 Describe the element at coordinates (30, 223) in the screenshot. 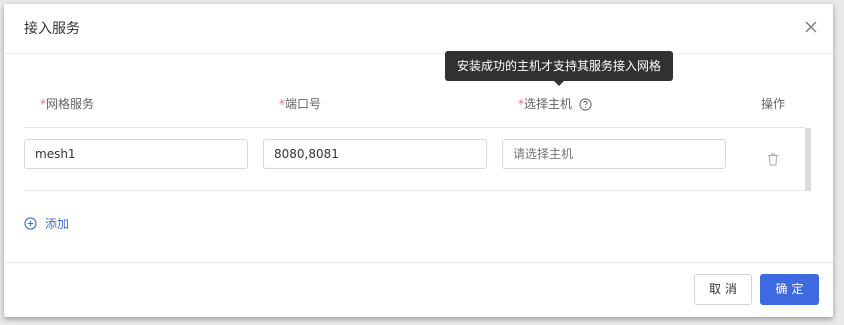

I see `plus-circle-icon` at that location.